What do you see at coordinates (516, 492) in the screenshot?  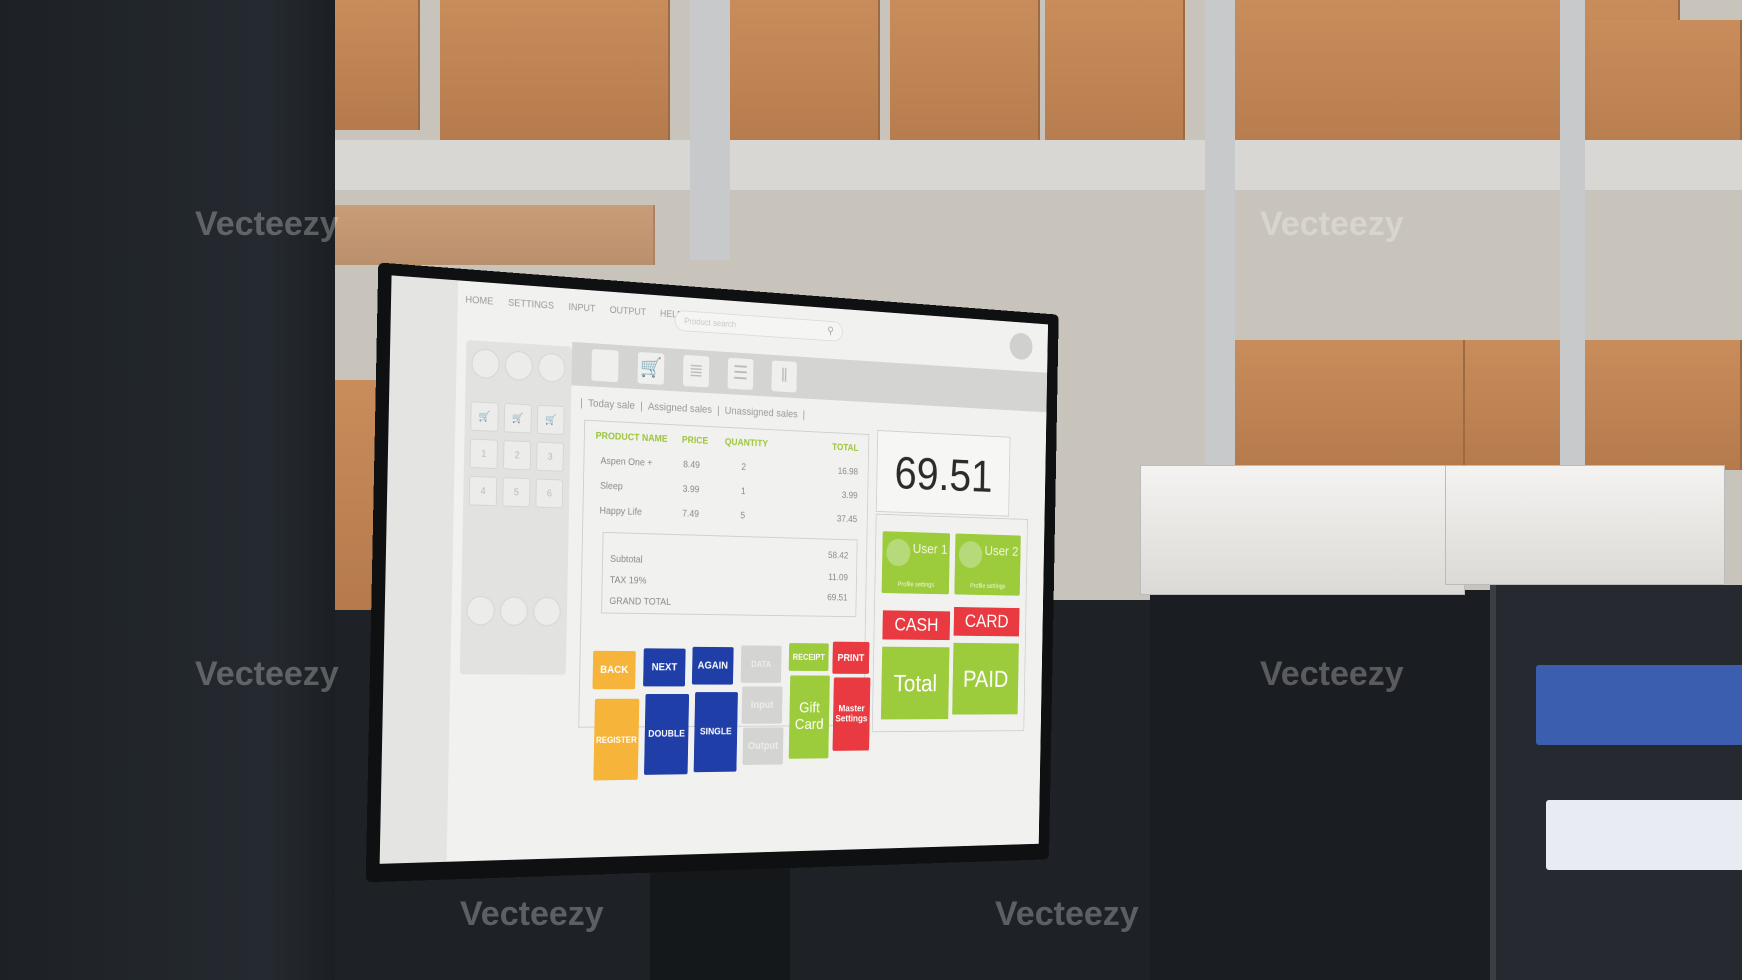 I see `keypad-key: 5` at bounding box center [516, 492].